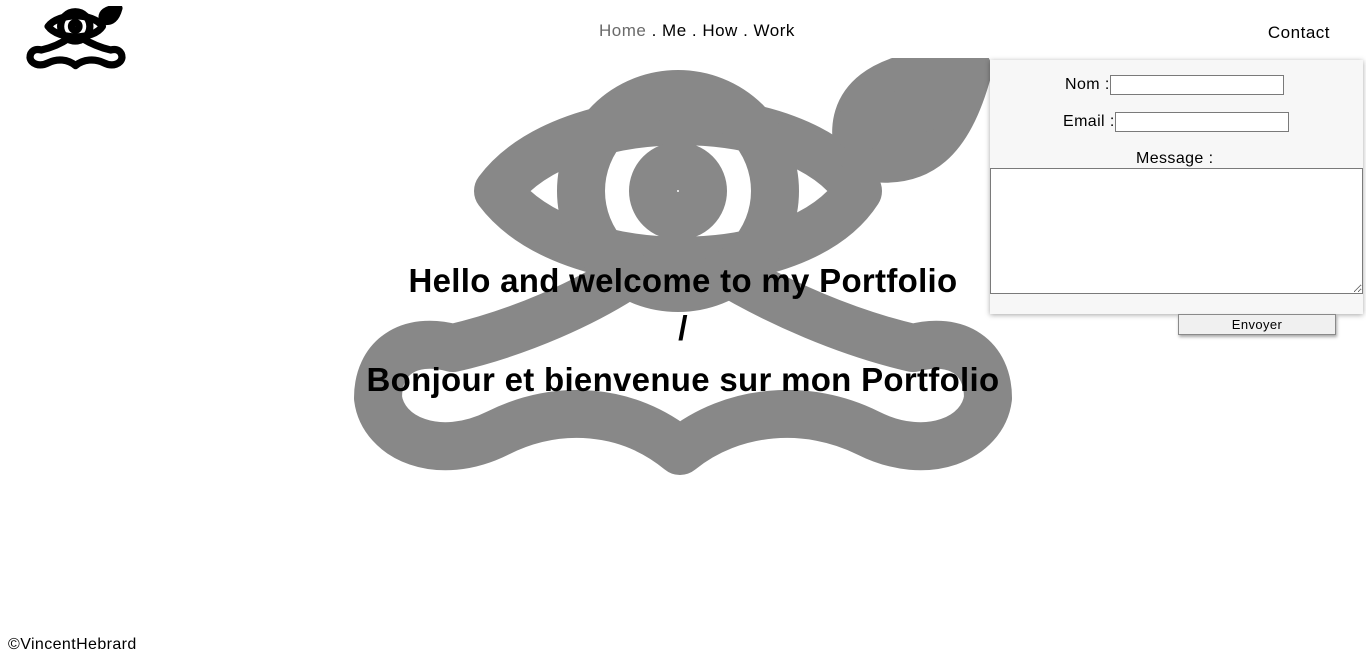 The height and width of the screenshot is (655, 1366). I want to click on hero-title-fr: Bonjour et bienvenue sur mon Portfolio, so click(683, 379).